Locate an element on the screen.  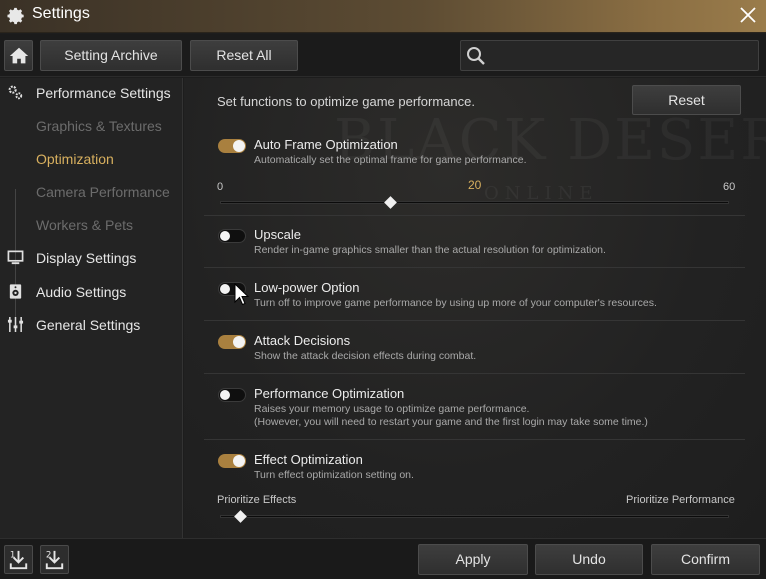
effect-slider-thumb is located at coordinates (241, 516).